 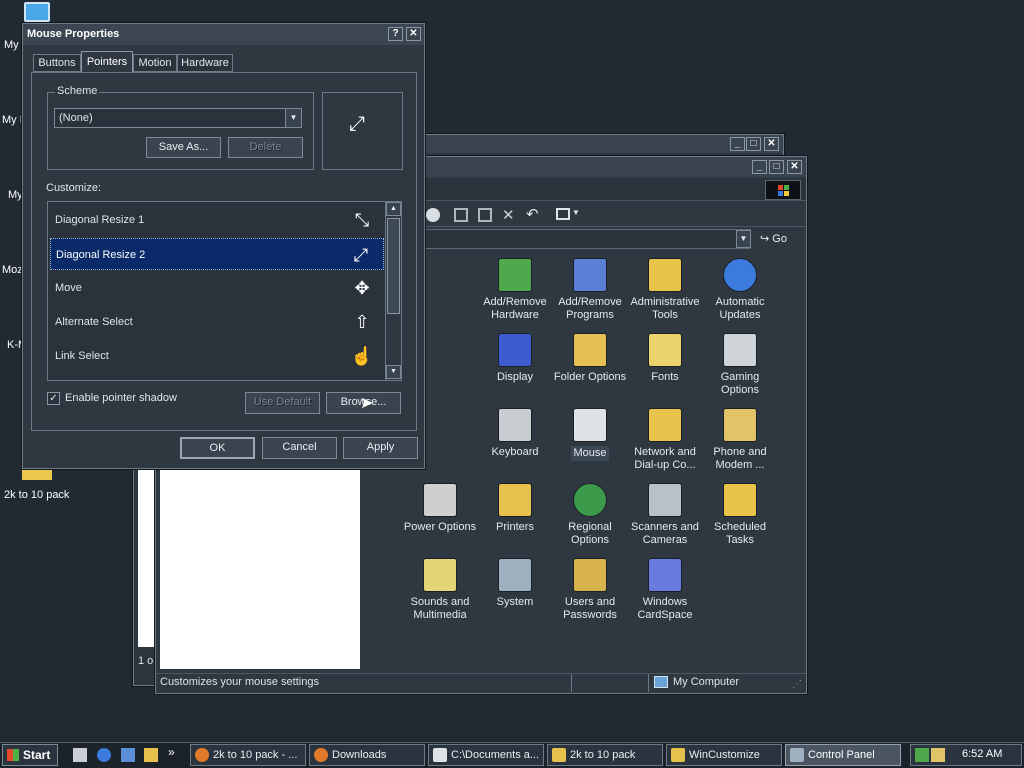 What do you see at coordinates (260, 569) in the screenshot?
I see `cp-left-pane` at bounding box center [260, 569].